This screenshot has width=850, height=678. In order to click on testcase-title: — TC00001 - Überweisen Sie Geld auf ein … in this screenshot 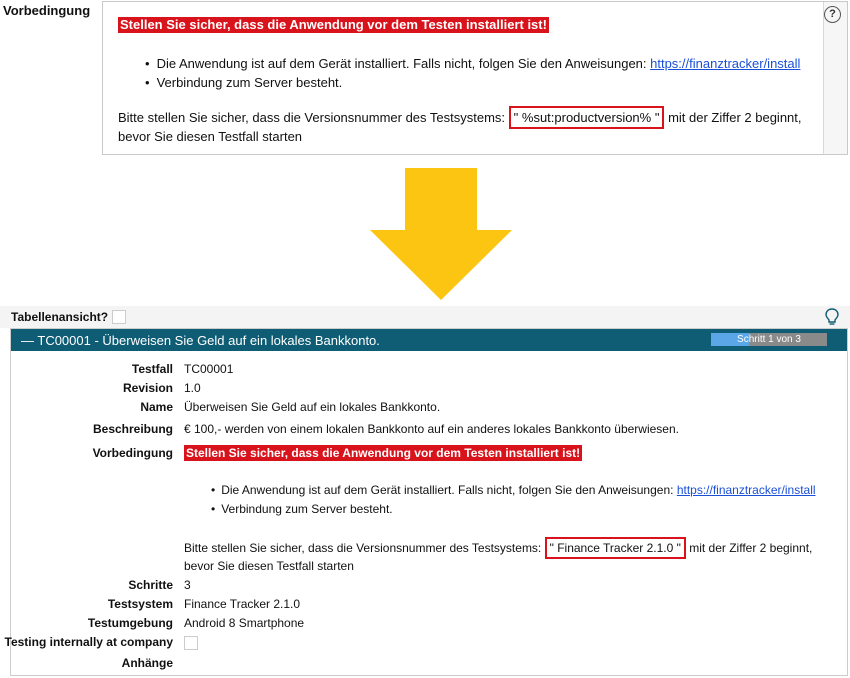, I will do `click(200, 340)`.